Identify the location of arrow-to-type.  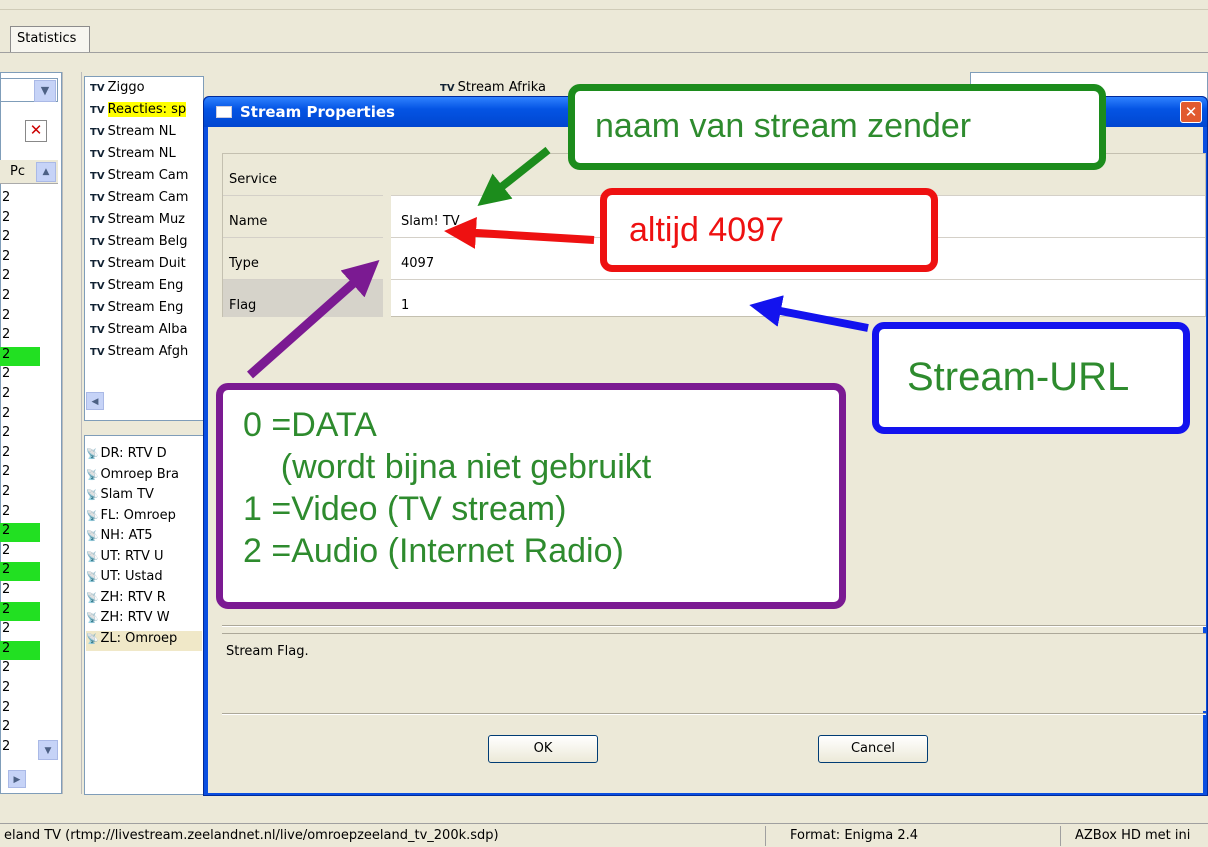
(519, 232).